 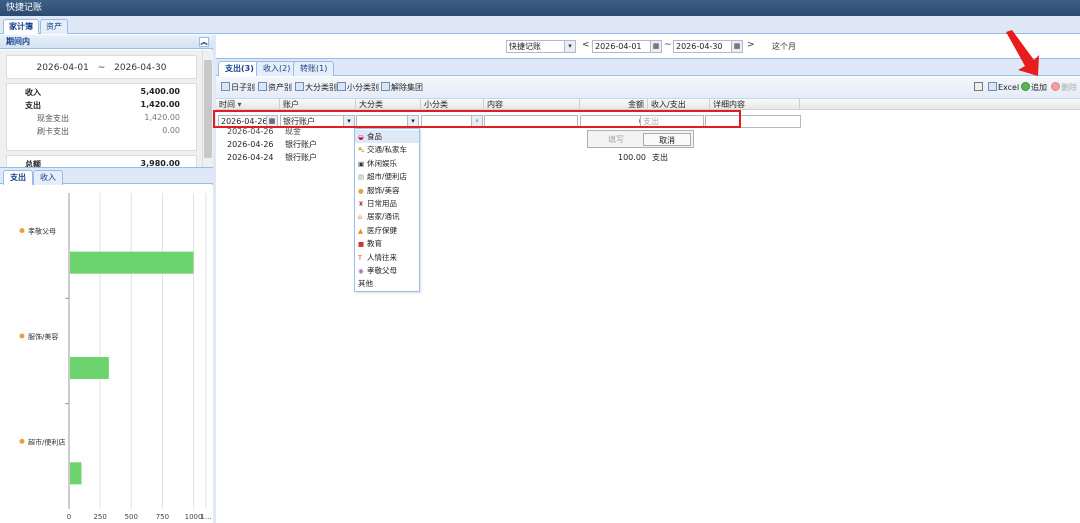 I want to click on col-category: 大分类, so click(x=388, y=104).